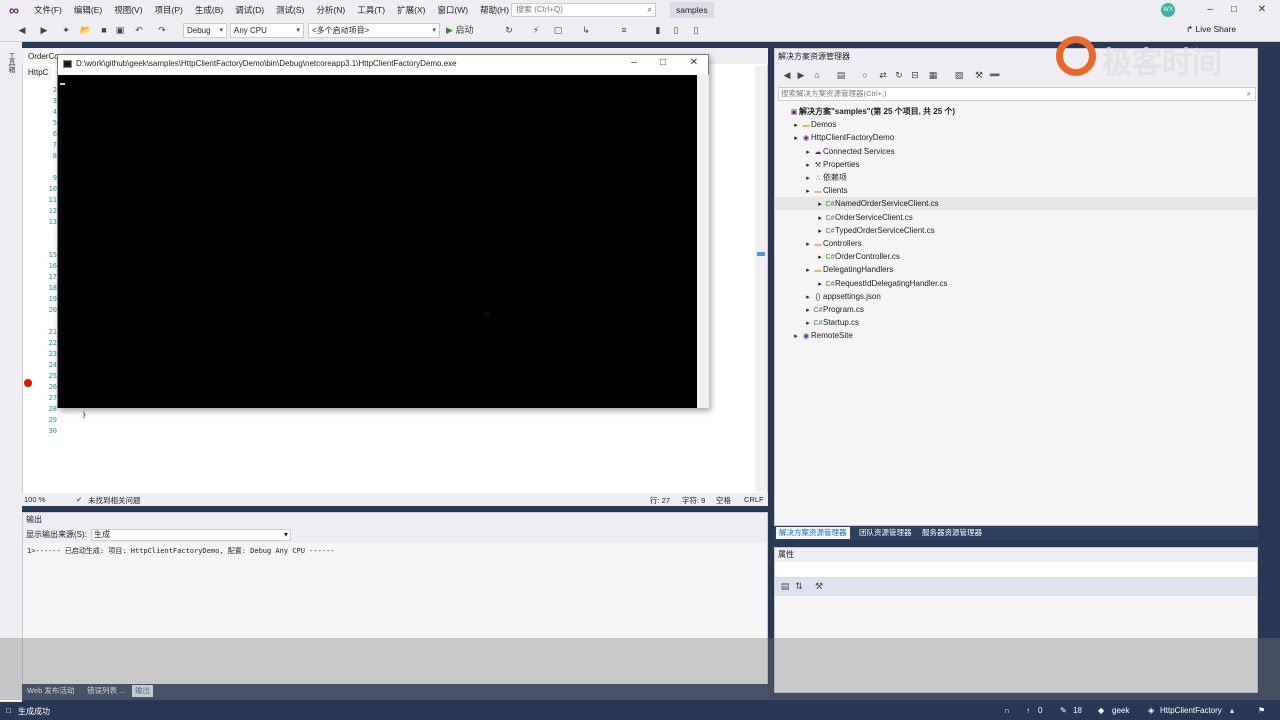 Image resolution: width=1280 pixels, height=720 pixels. What do you see at coordinates (799, 586) in the screenshot?
I see `alphabetical-icon: ⇅` at bounding box center [799, 586].